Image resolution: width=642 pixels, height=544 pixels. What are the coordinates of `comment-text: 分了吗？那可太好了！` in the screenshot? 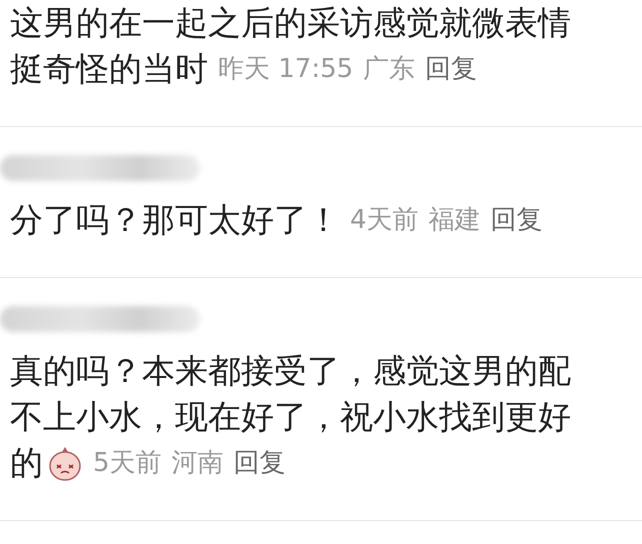 It's located at (175, 220).